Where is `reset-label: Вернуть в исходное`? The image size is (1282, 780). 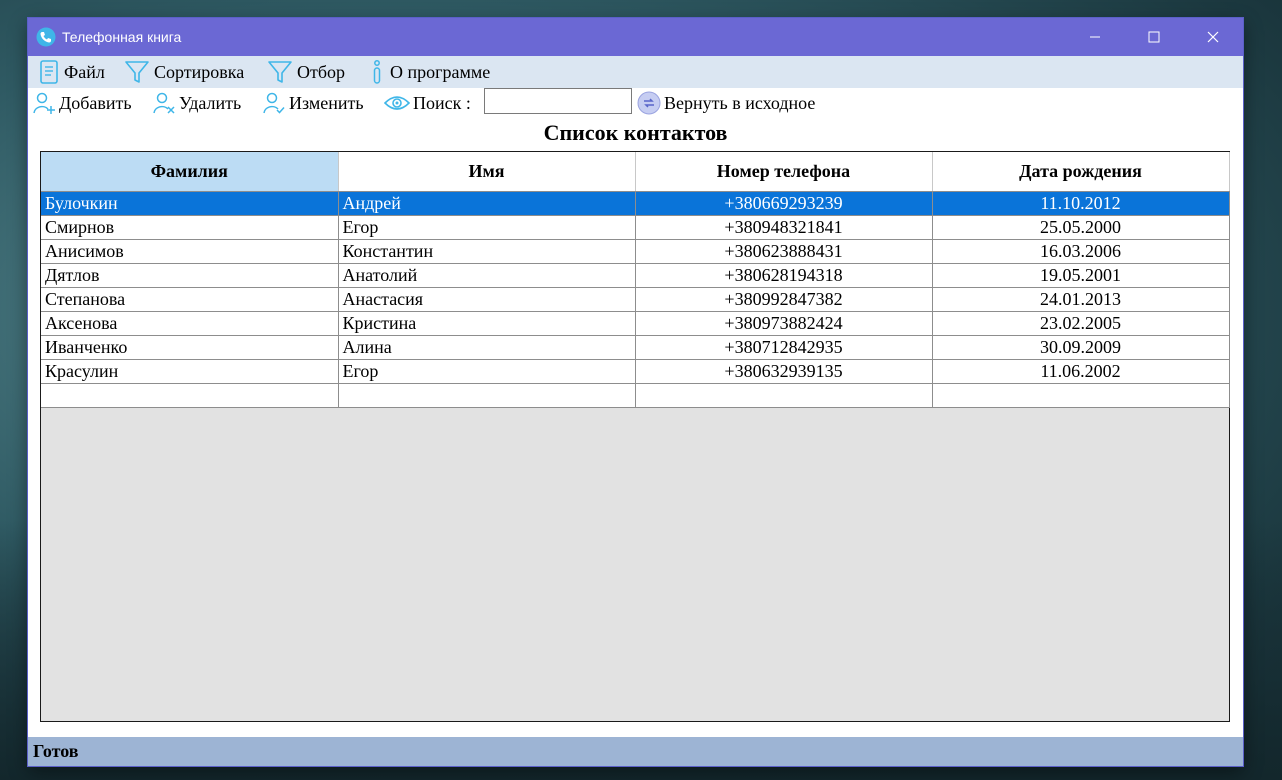
reset-label: Вернуть в исходное is located at coordinates (740, 102).